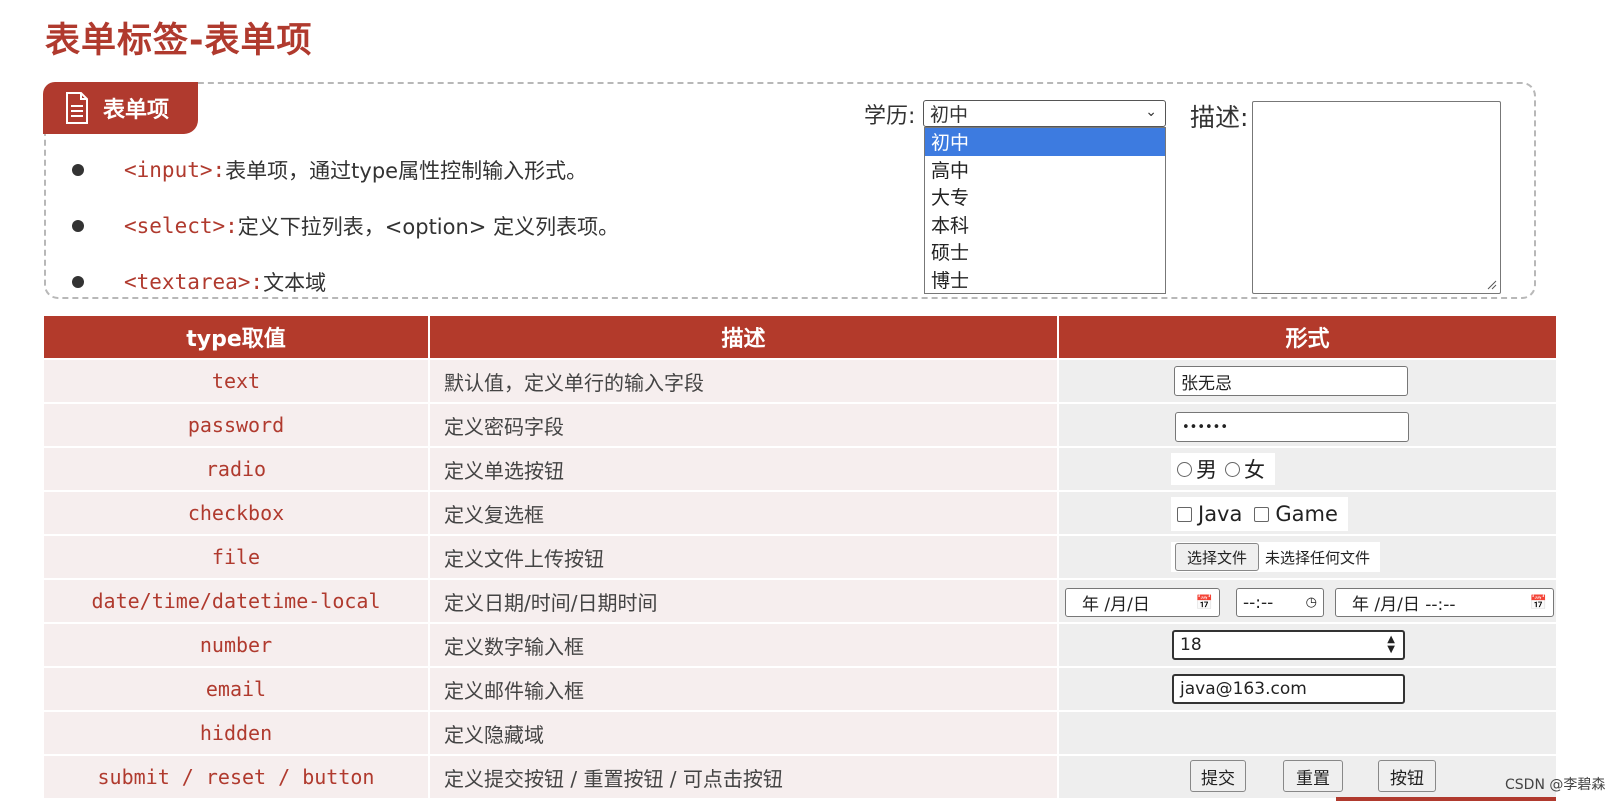 Image resolution: width=1621 pixels, height=801 pixels. I want to click on demo-cell: 提交 重置 按钮, so click(1306, 776).